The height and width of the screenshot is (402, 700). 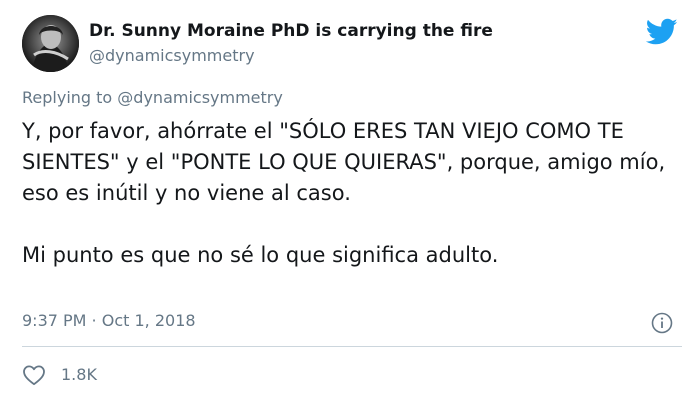 What do you see at coordinates (148, 320) in the screenshot?
I see `tweet-date: Oct 1, 2018` at bounding box center [148, 320].